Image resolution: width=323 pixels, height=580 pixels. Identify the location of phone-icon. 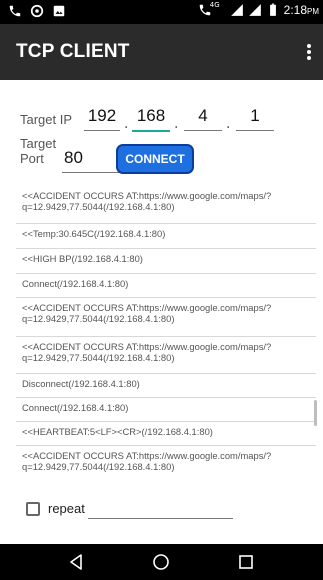
(15, 11).